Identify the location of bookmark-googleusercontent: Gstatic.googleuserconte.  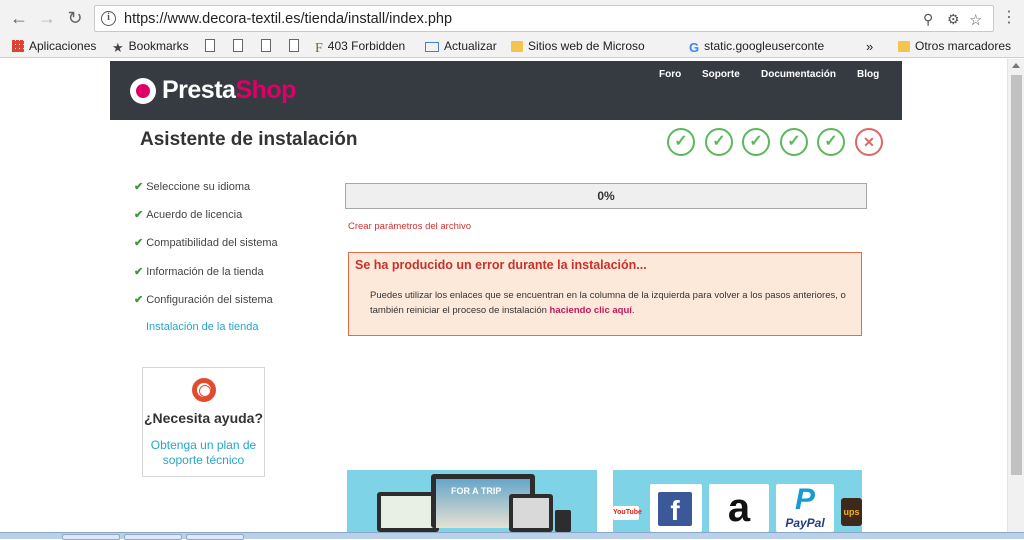
(756, 47).